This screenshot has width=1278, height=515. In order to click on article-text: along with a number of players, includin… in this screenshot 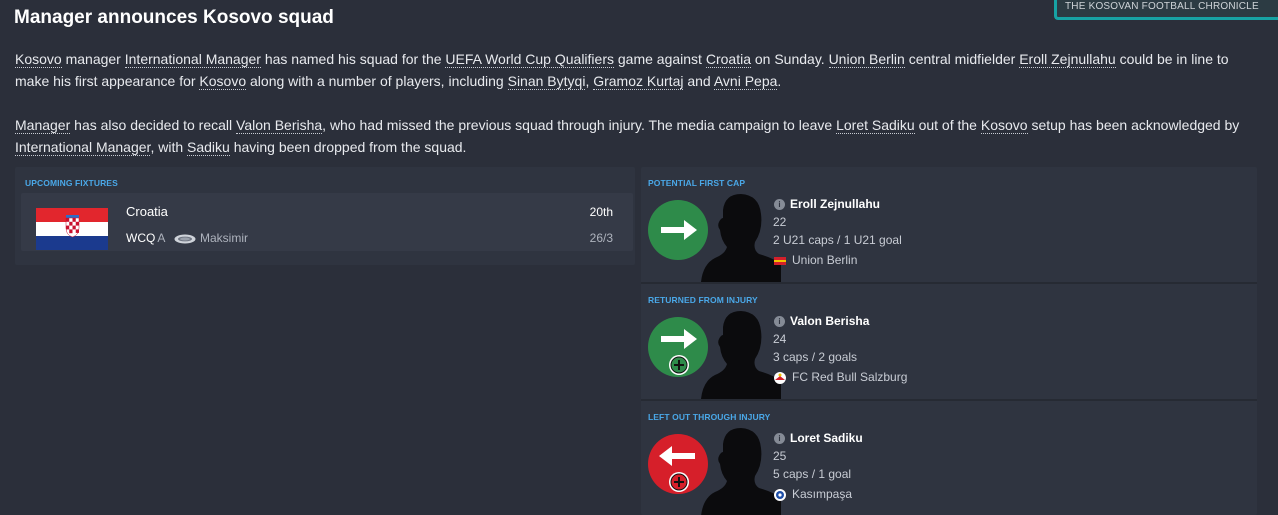, I will do `click(377, 81)`.